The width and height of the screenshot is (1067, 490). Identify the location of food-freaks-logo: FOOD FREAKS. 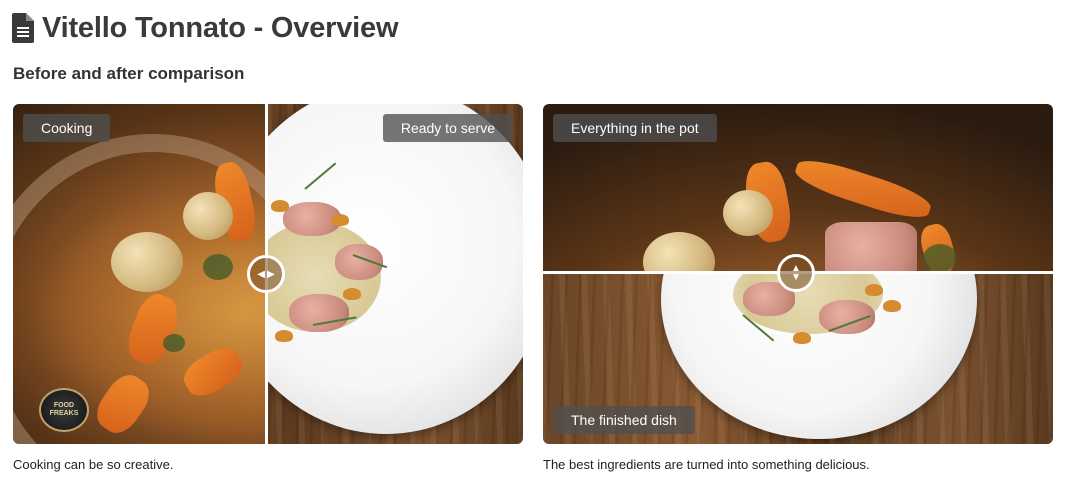
(64, 410).